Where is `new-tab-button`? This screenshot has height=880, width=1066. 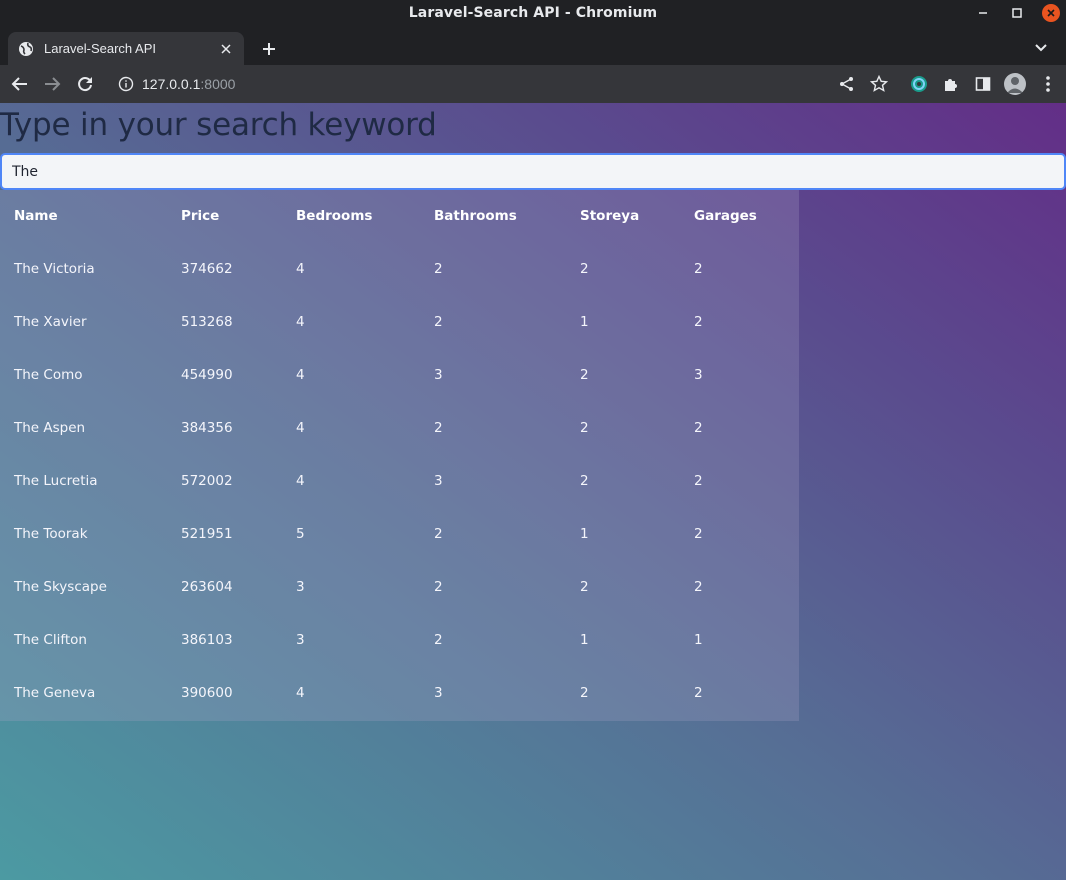
new-tab-button is located at coordinates (269, 49).